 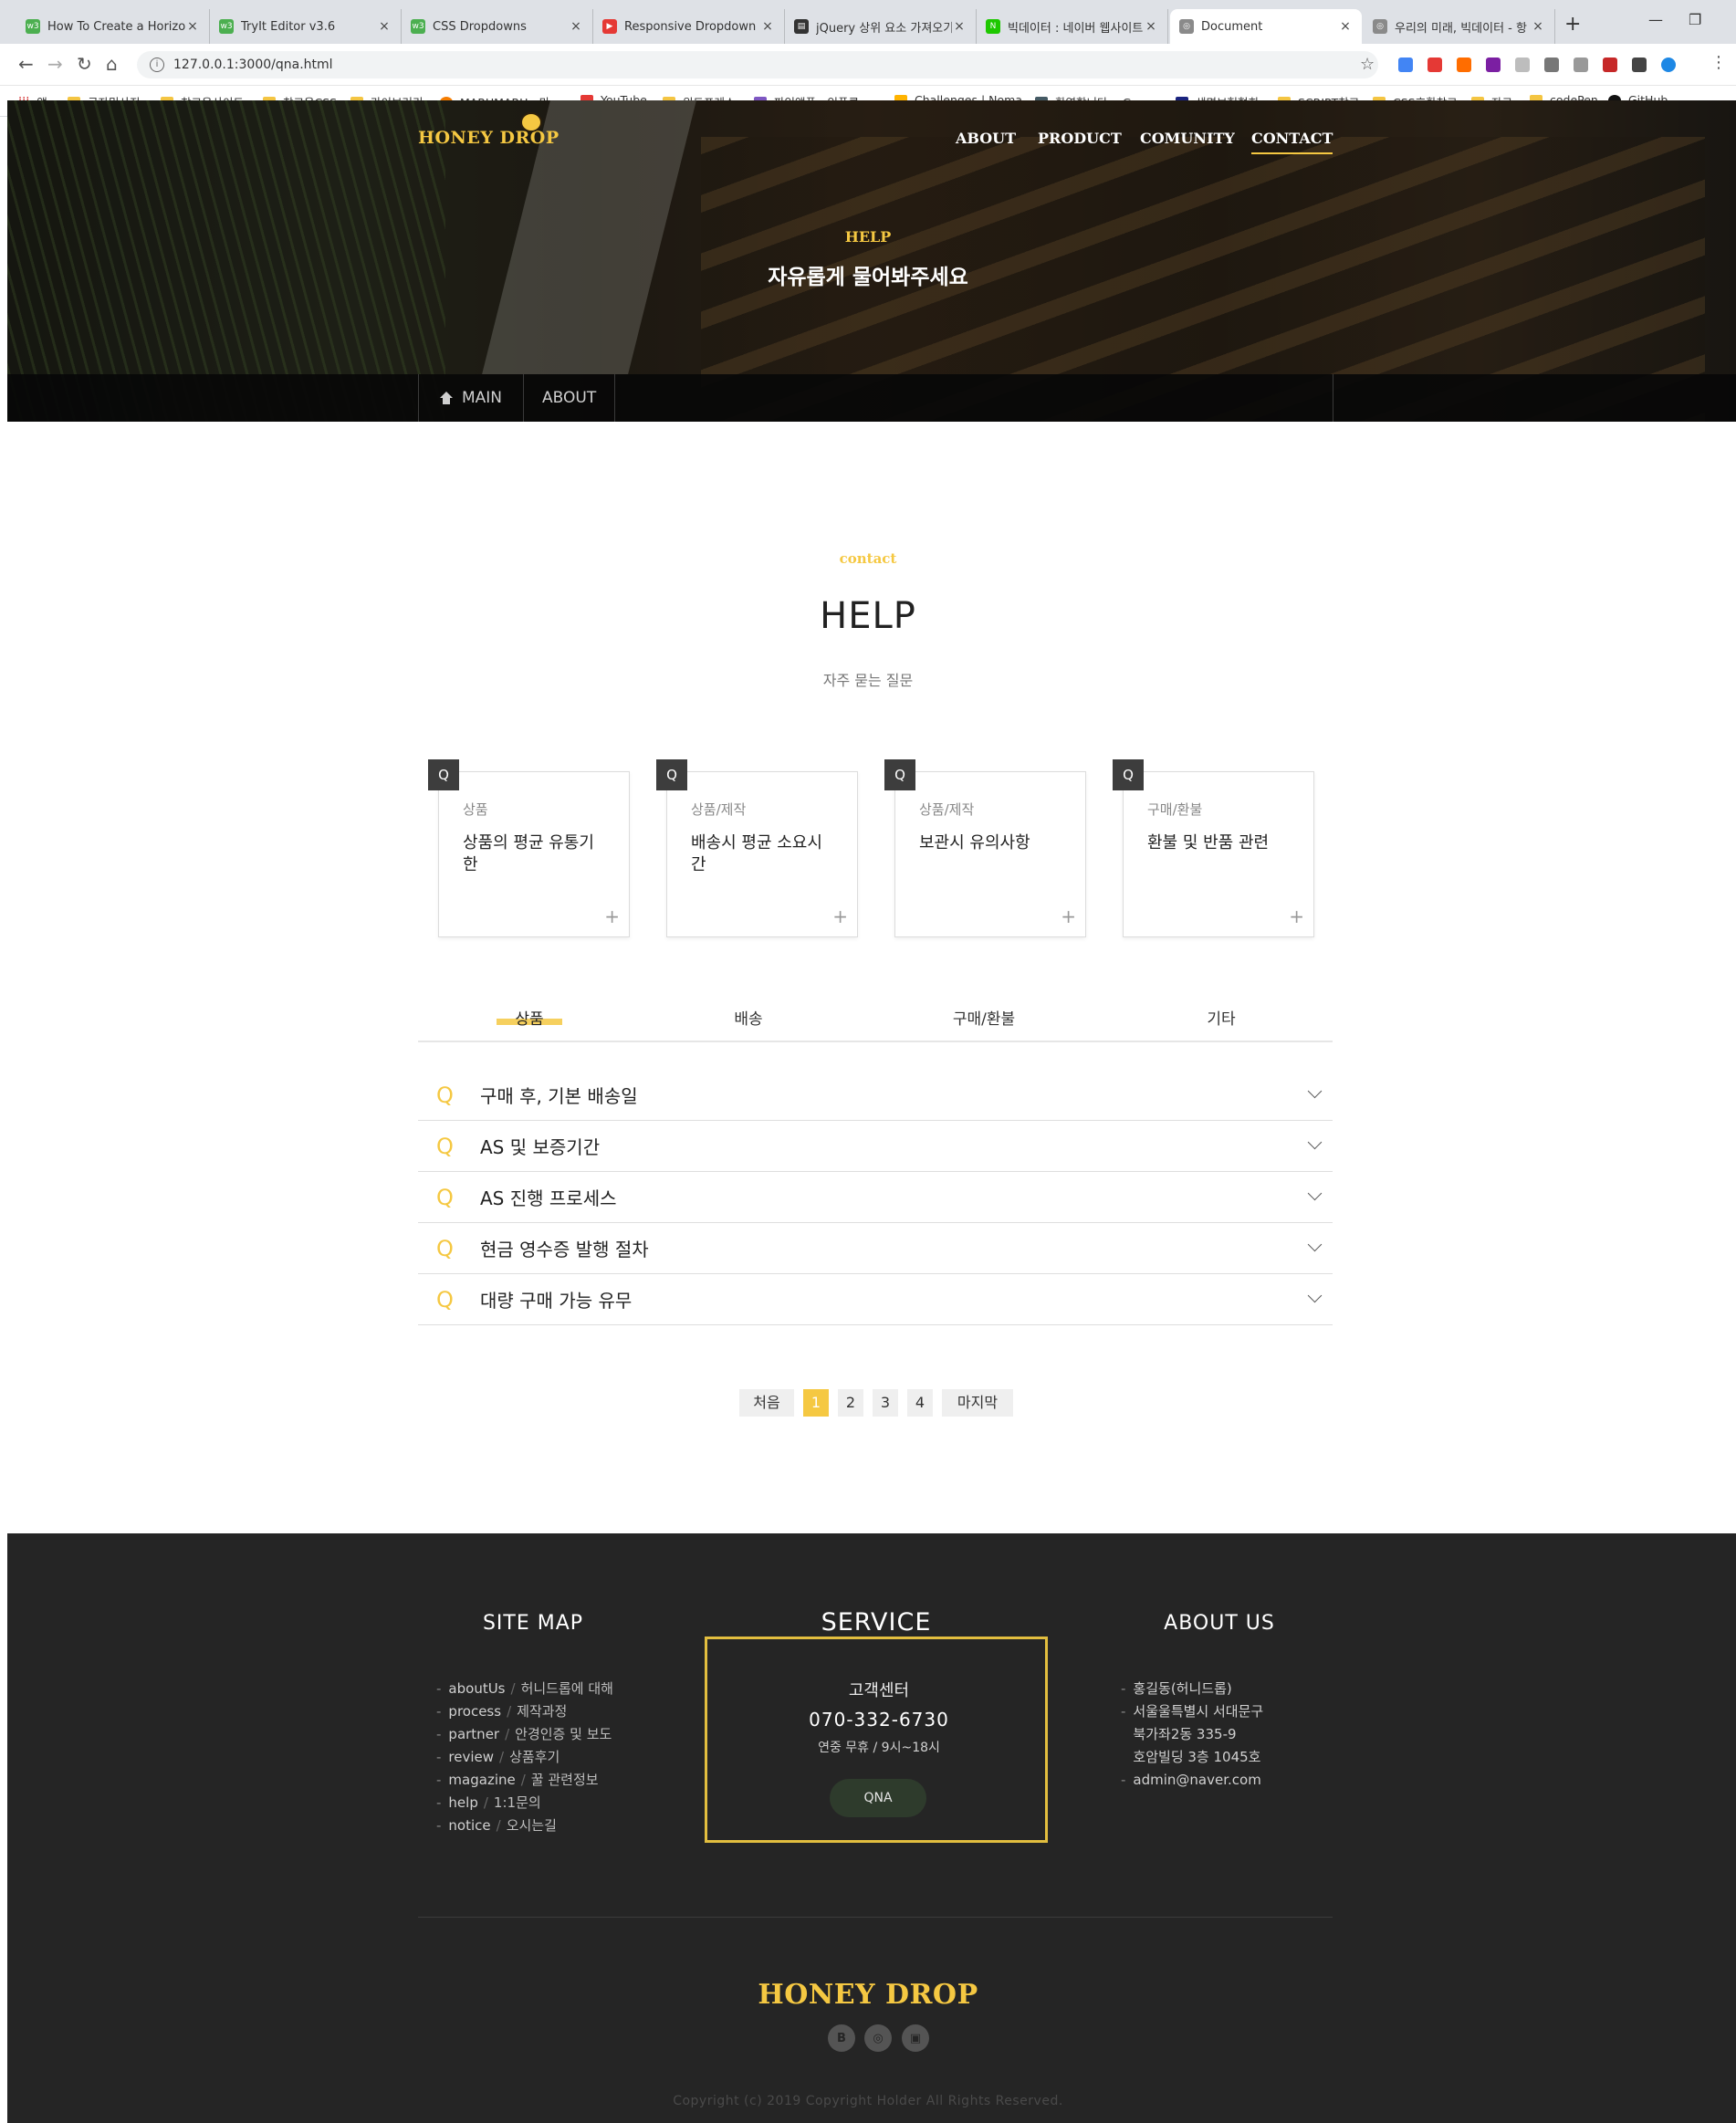 I want to click on breadcrumb-main: MAIN, so click(x=473, y=398).